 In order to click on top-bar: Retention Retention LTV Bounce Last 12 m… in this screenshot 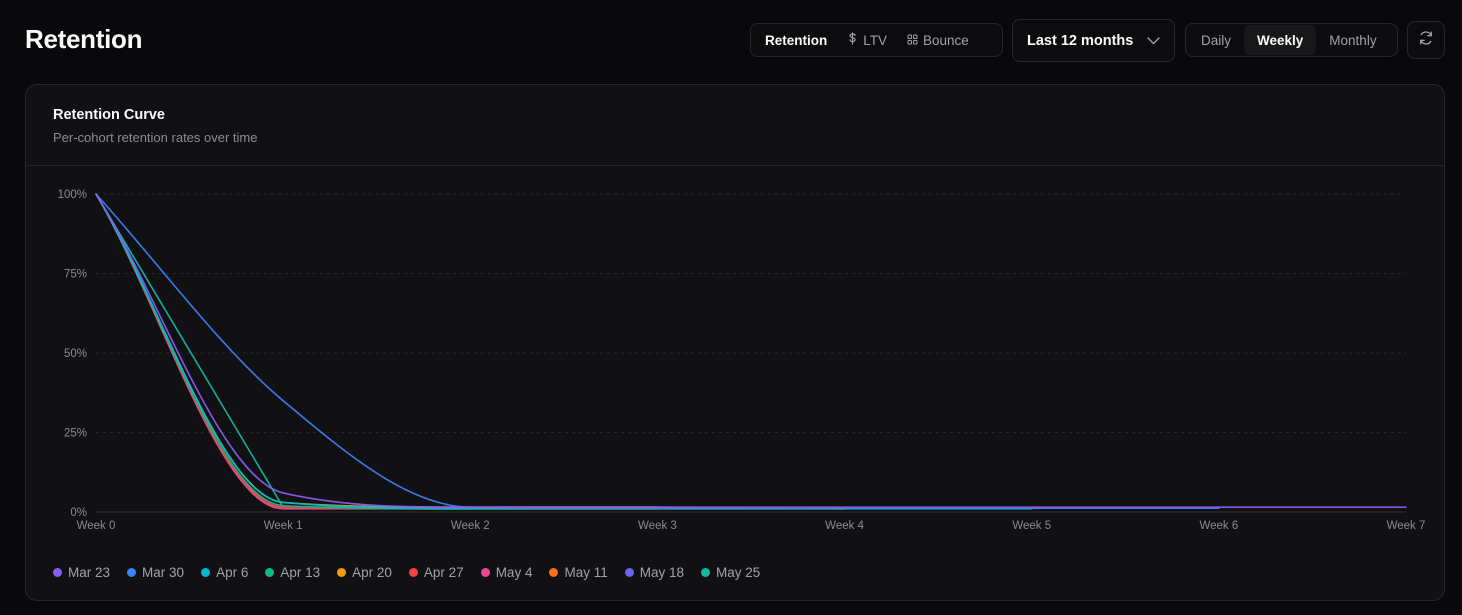, I will do `click(731, 42)`.